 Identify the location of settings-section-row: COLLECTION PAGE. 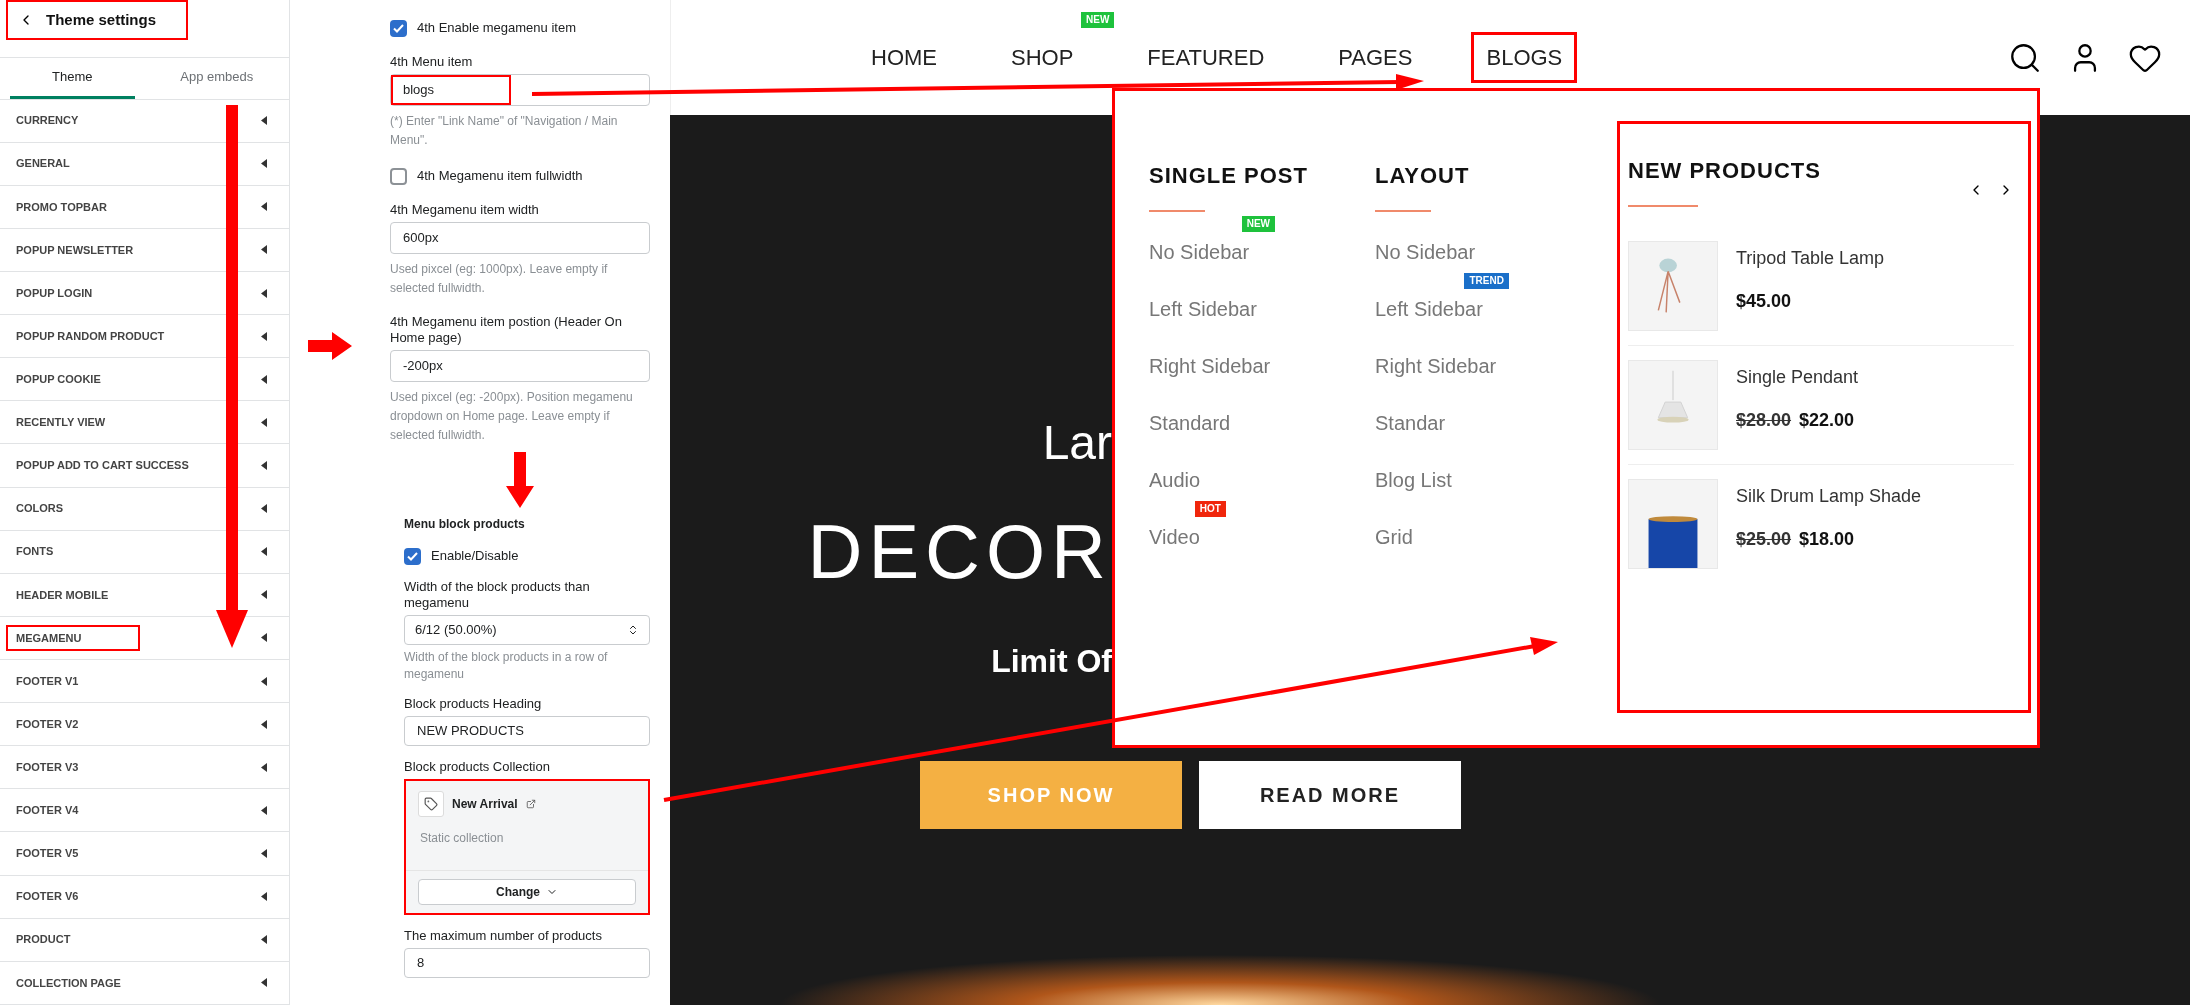
(144, 983).